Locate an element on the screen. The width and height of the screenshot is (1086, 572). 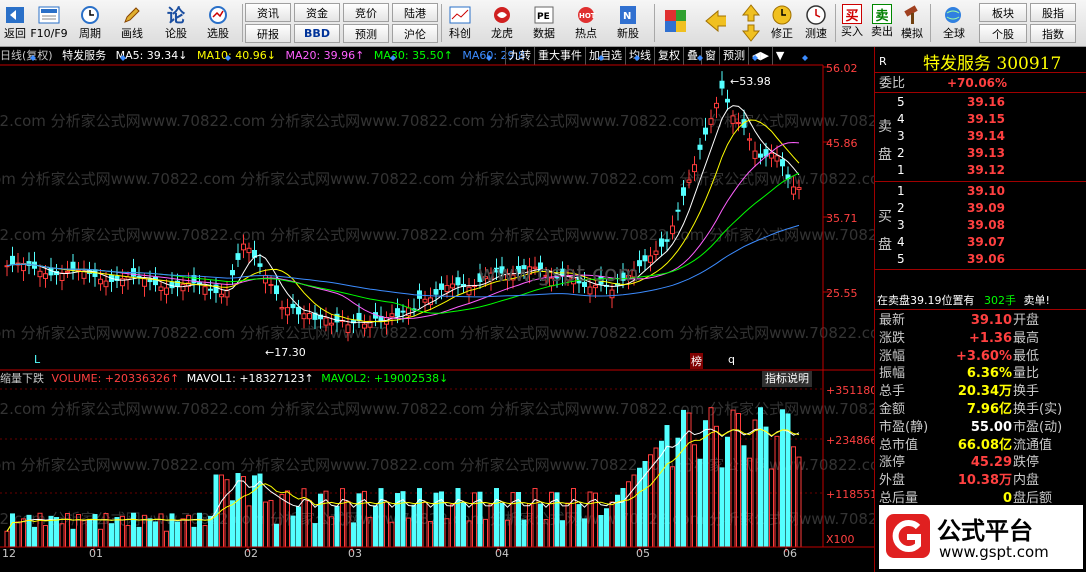
period-button: 周期 is located at coordinates (90, 23).